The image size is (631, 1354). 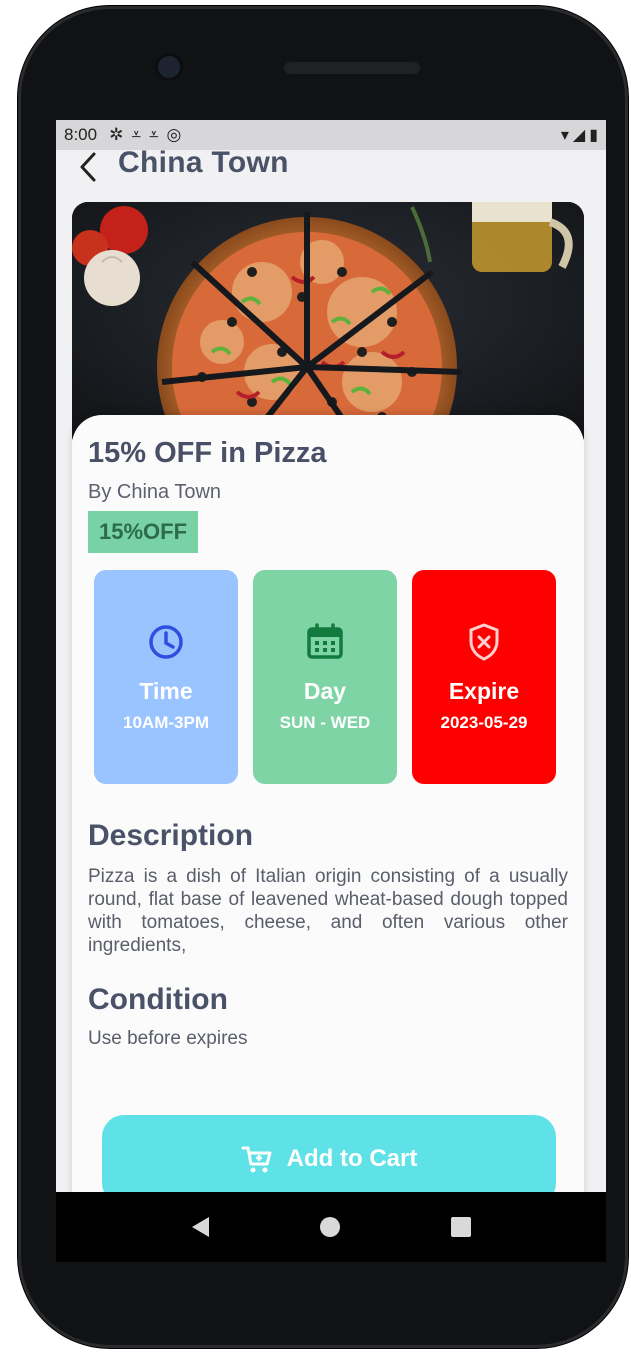 I want to click on status-time: 8:00, so click(x=81, y=134).